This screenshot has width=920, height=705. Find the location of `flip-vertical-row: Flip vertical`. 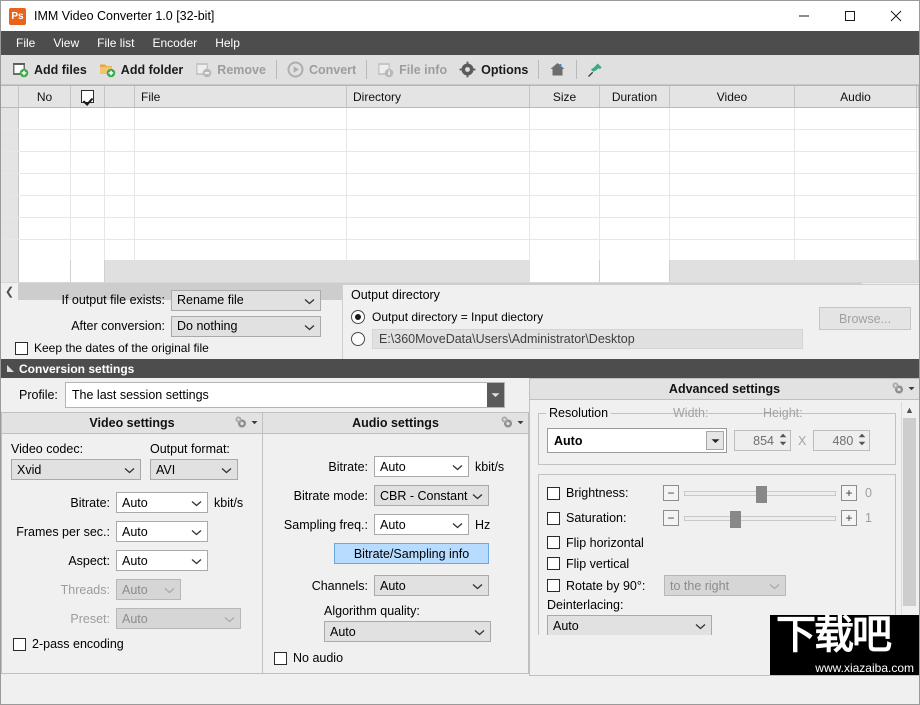

flip-vertical-row: Flip vertical is located at coordinates (717, 563).